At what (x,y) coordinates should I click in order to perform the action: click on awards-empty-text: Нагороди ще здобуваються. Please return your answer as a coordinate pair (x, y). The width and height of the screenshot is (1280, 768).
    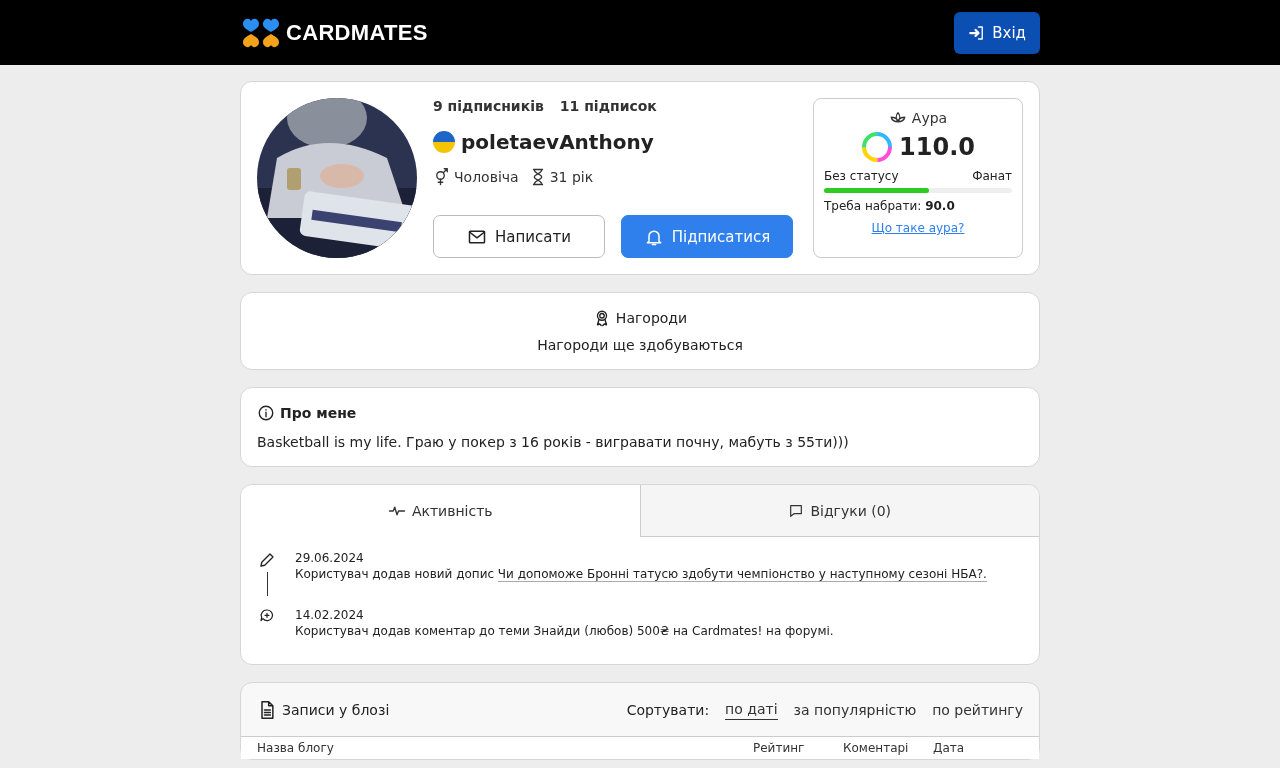
    Looking at the image, I should click on (640, 345).